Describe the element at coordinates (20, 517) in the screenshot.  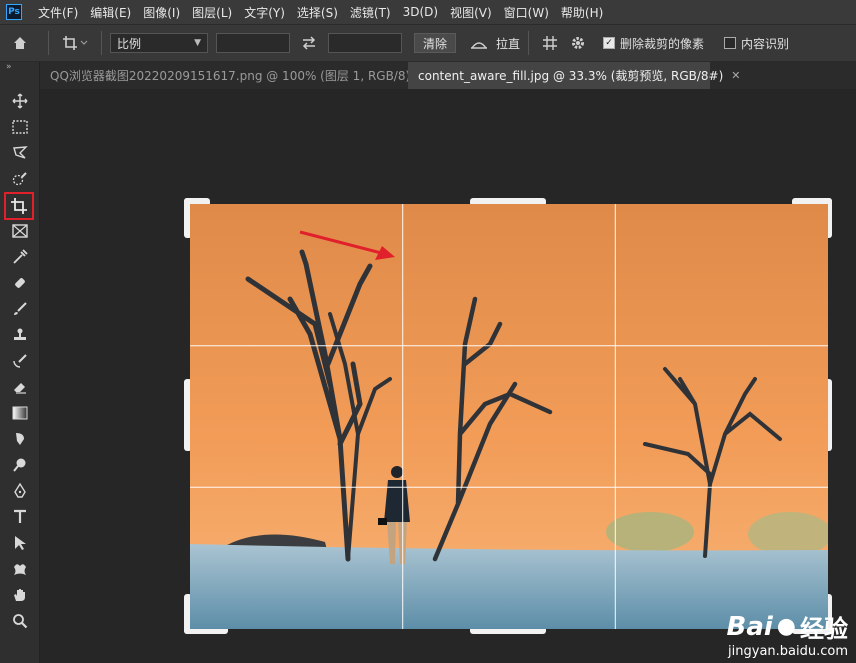
I see `type-tool-icon` at that location.